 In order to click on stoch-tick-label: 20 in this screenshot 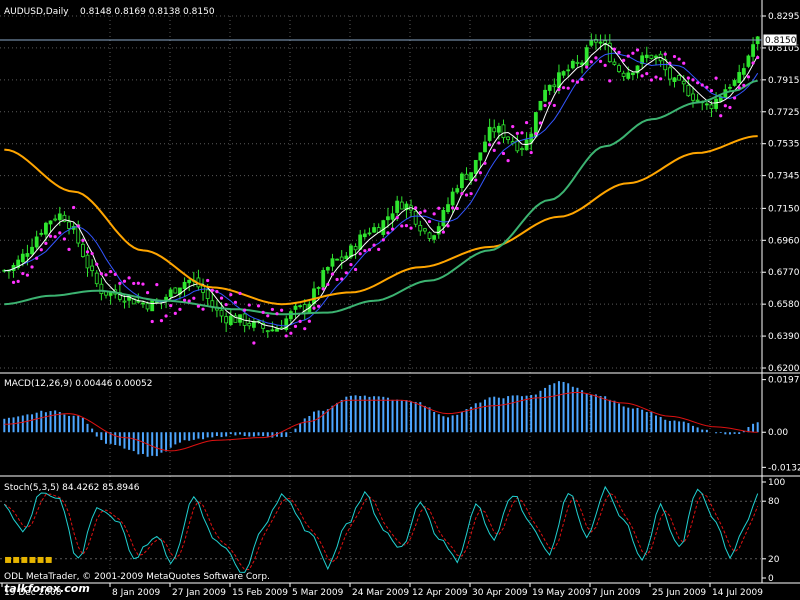, I will do `click(774, 560)`.